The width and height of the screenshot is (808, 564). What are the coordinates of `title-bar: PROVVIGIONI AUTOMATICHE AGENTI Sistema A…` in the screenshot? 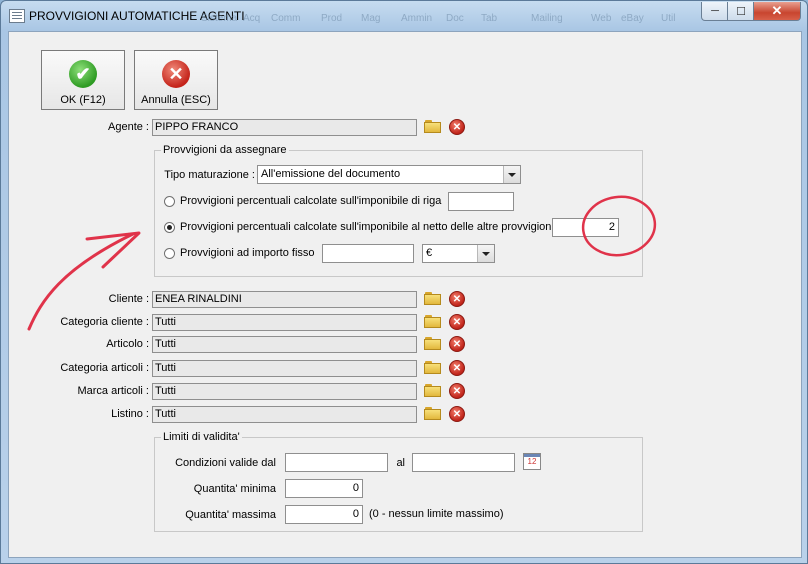 It's located at (404, 16).